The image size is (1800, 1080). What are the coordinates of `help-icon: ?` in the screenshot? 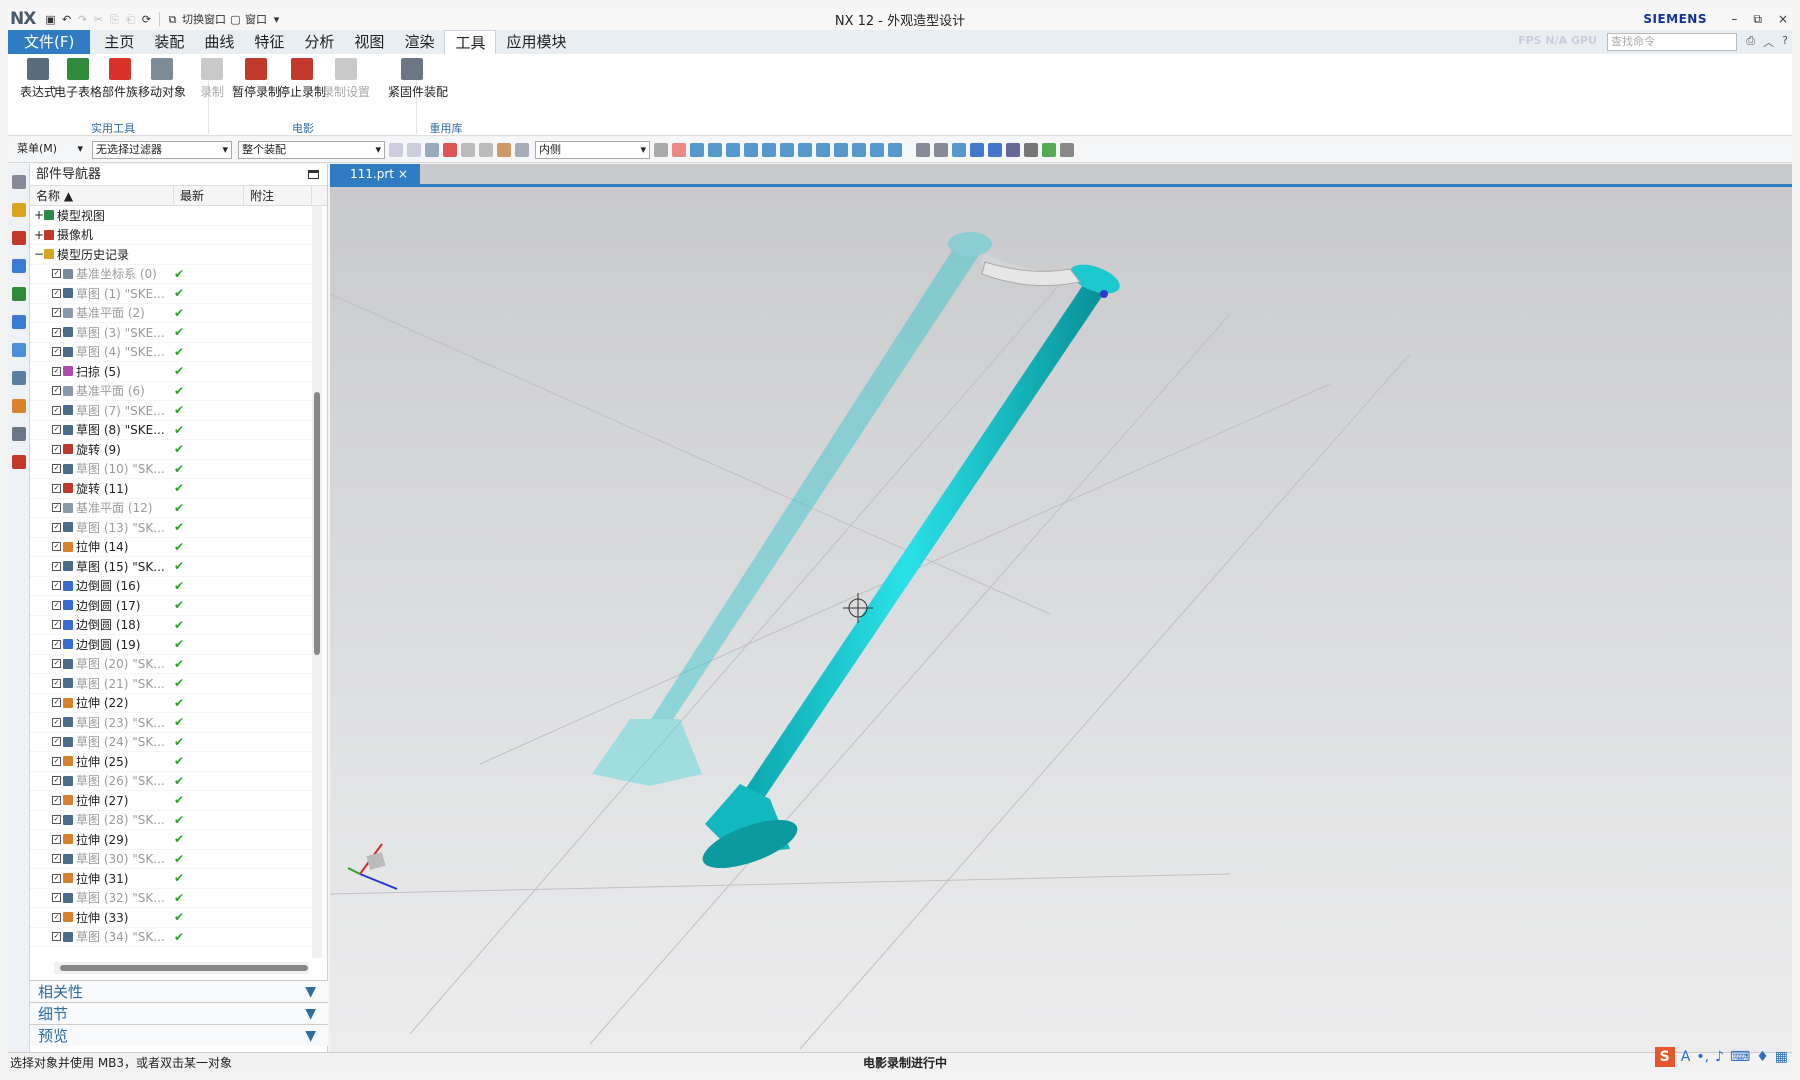 It's located at (1785, 42).